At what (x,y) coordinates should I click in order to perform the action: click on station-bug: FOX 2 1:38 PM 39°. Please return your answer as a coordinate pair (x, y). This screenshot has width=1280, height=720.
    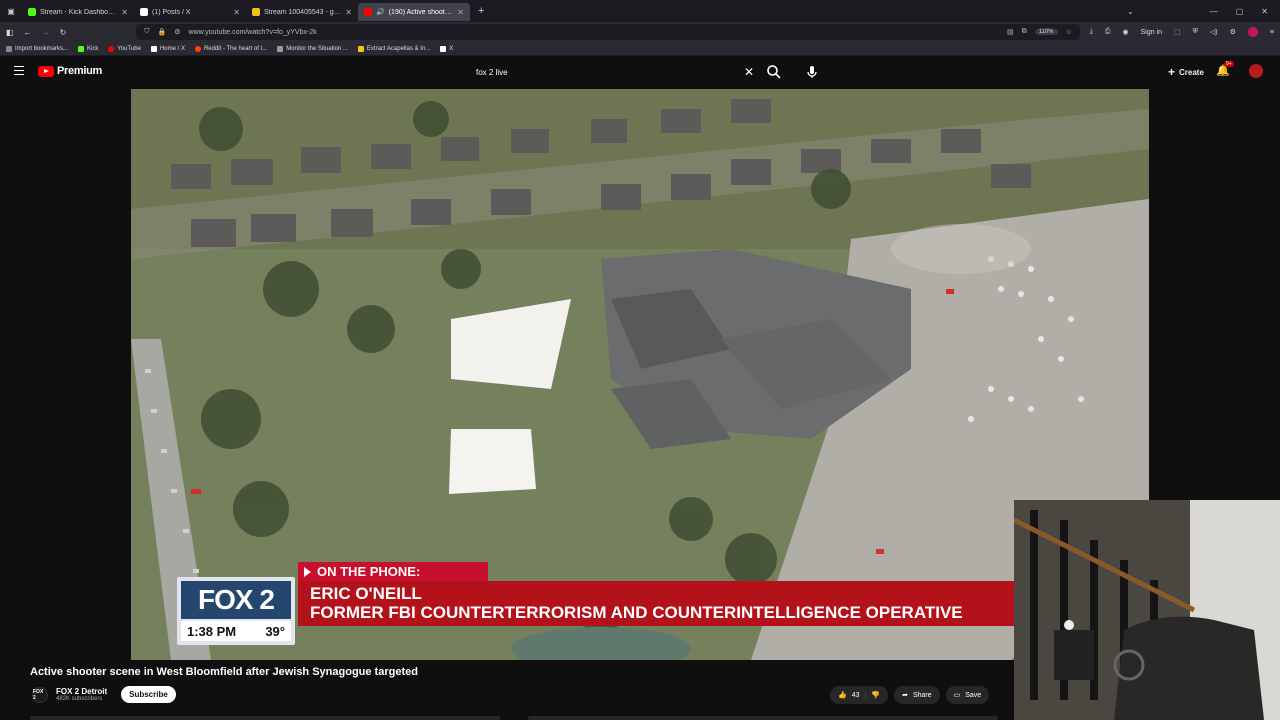
    Looking at the image, I should click on (236, 611).